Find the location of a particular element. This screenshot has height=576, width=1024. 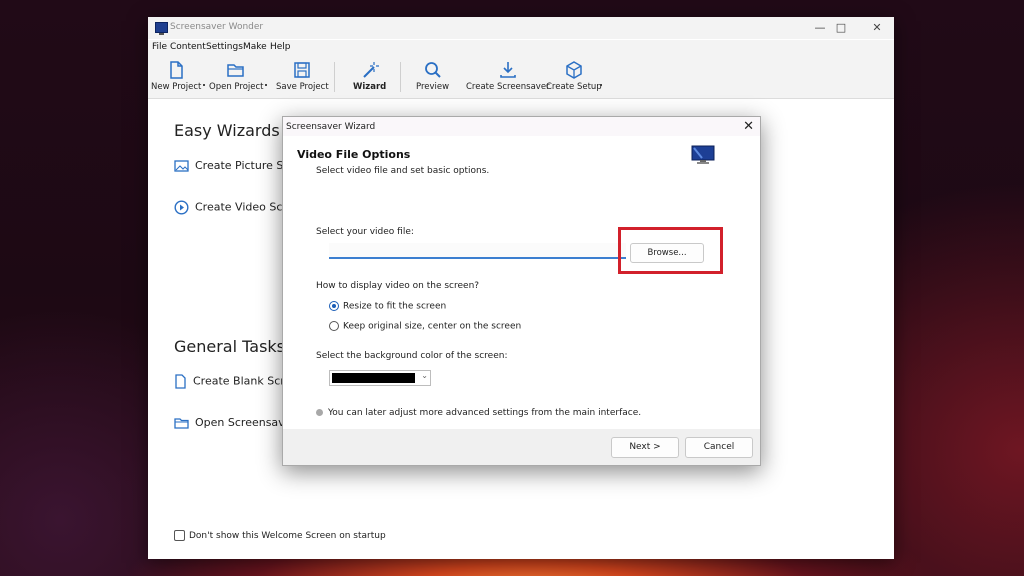

bg-color-swatch is located at coordinates (373, 378).